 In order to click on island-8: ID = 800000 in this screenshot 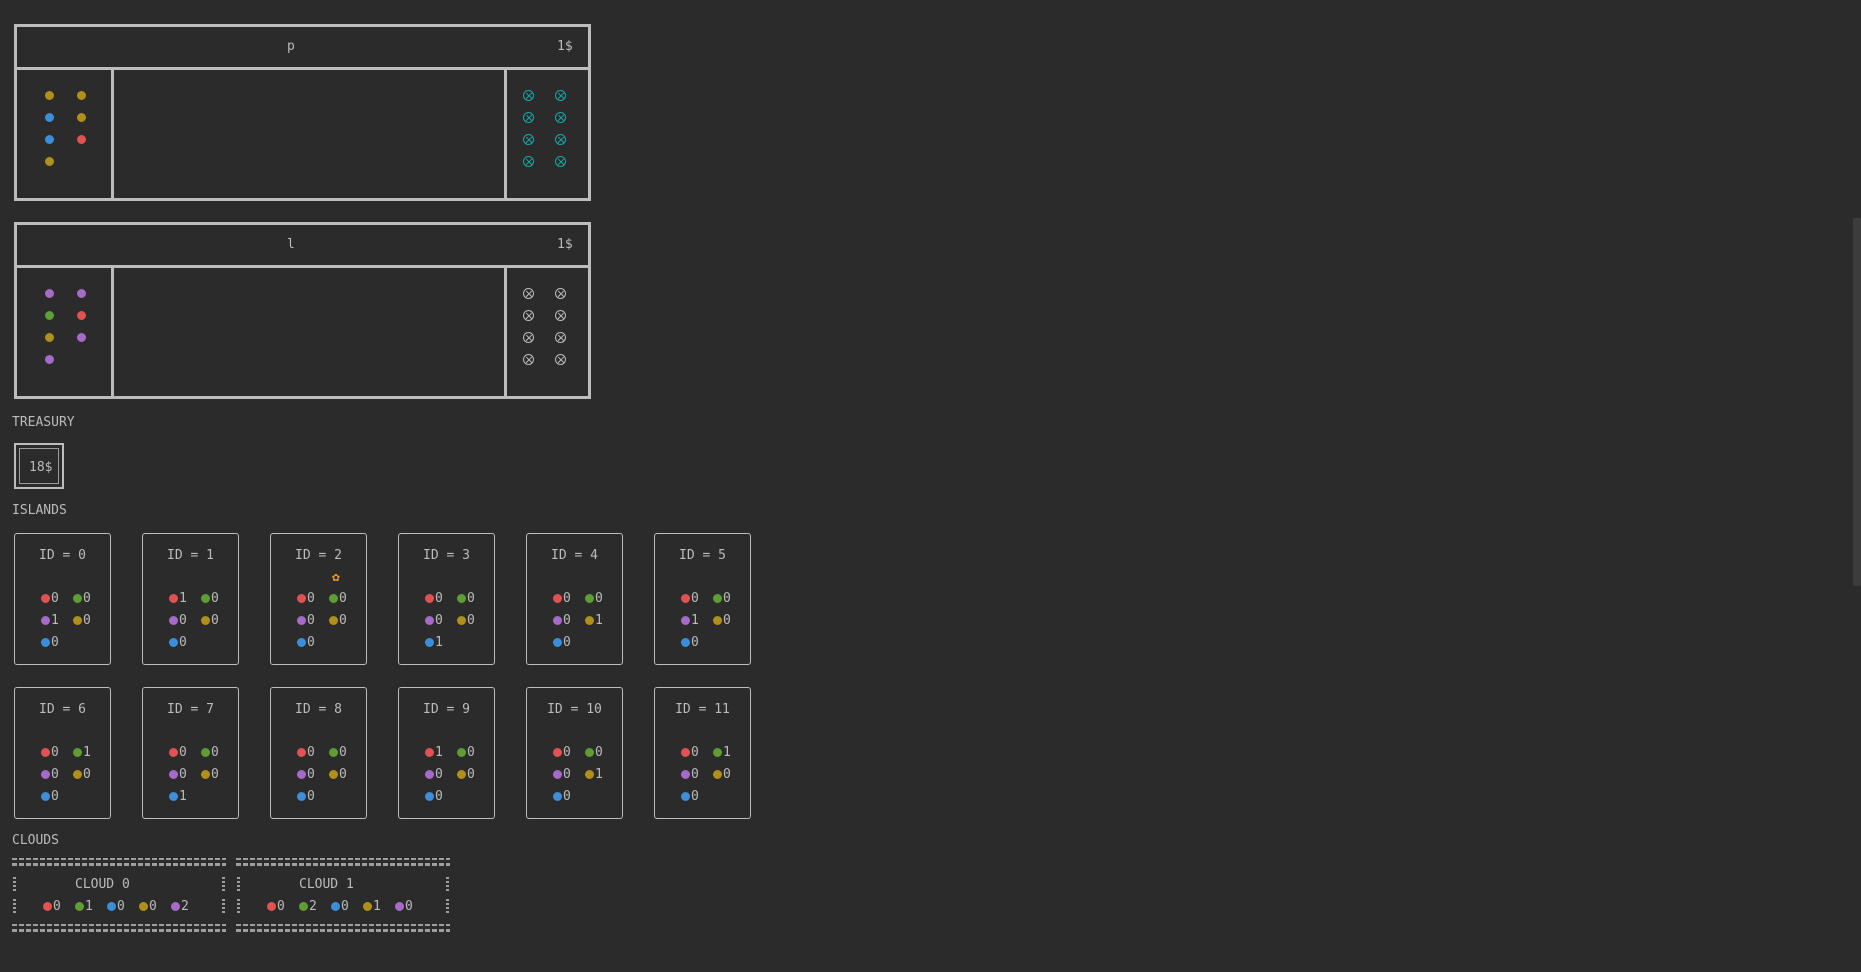, I will do `click(318, 753)`.